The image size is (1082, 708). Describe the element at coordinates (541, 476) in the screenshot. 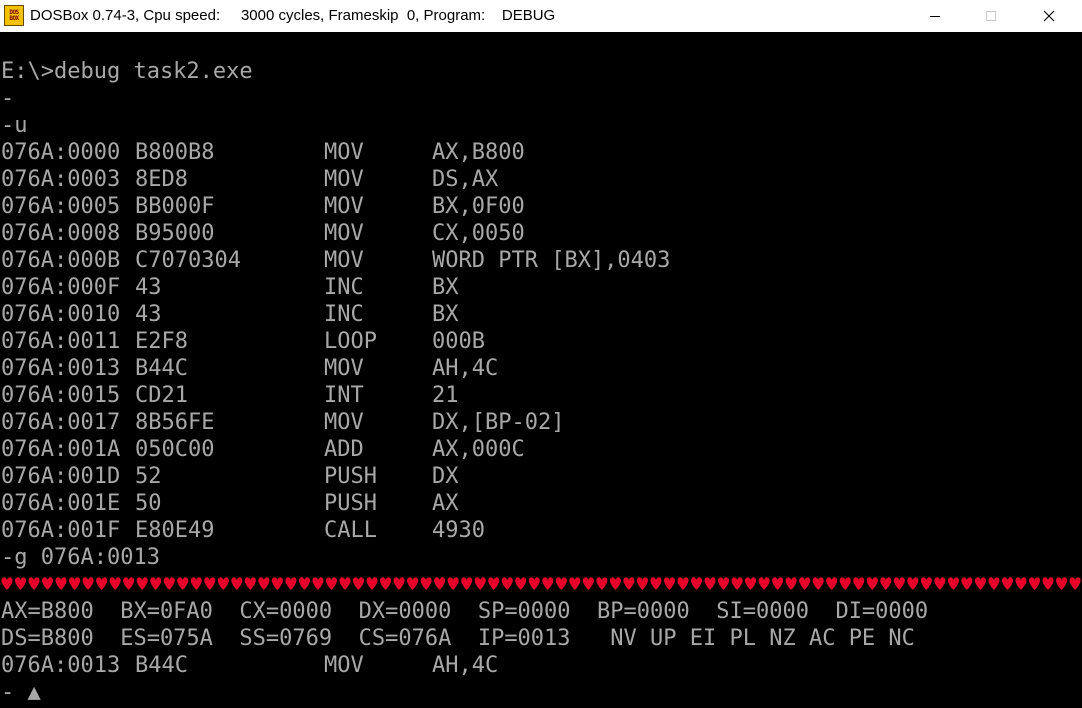

I see `disassembly-row: 076A:001D 52 PUSH DX` at that location.